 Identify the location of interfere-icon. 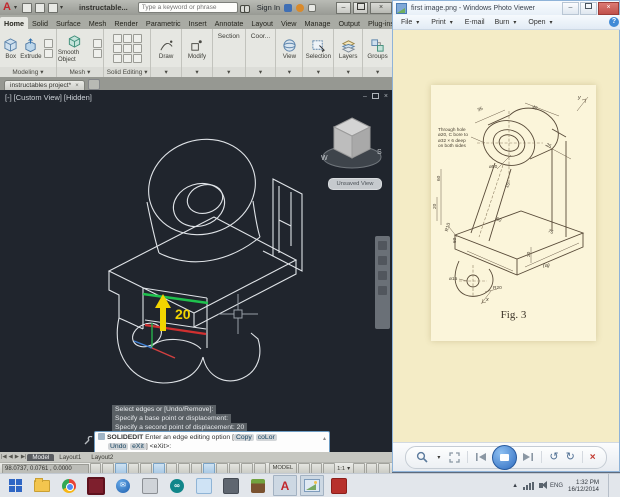
(137, 58).